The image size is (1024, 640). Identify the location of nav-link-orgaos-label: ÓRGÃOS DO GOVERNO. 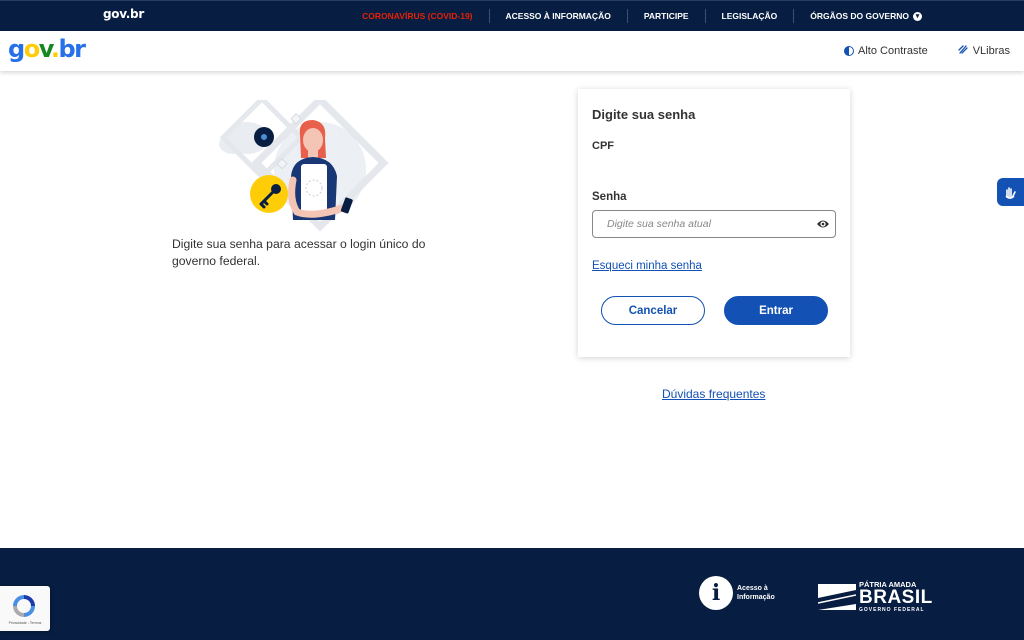
(859, 16).